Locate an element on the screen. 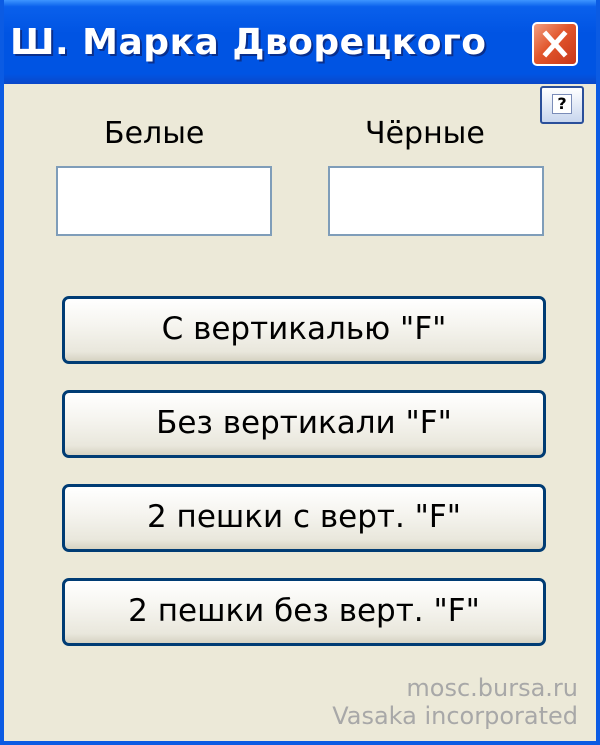 The image size is (600, 745). close-button is located at coordinates (555, 44).